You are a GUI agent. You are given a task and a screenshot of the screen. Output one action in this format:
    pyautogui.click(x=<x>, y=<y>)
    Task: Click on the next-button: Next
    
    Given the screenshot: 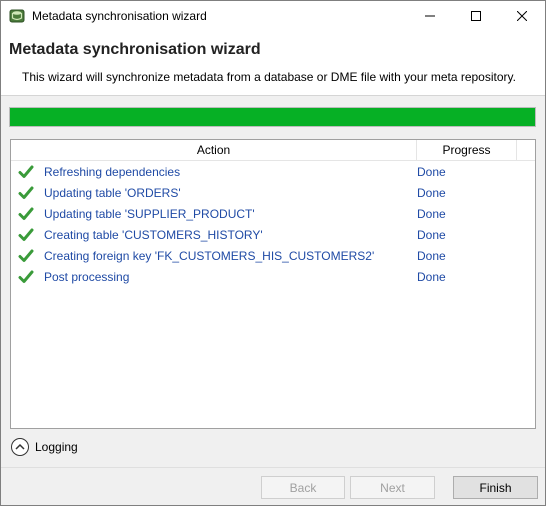 What is the action you would take?
    pyautogui.click(x=392, y=487)
    